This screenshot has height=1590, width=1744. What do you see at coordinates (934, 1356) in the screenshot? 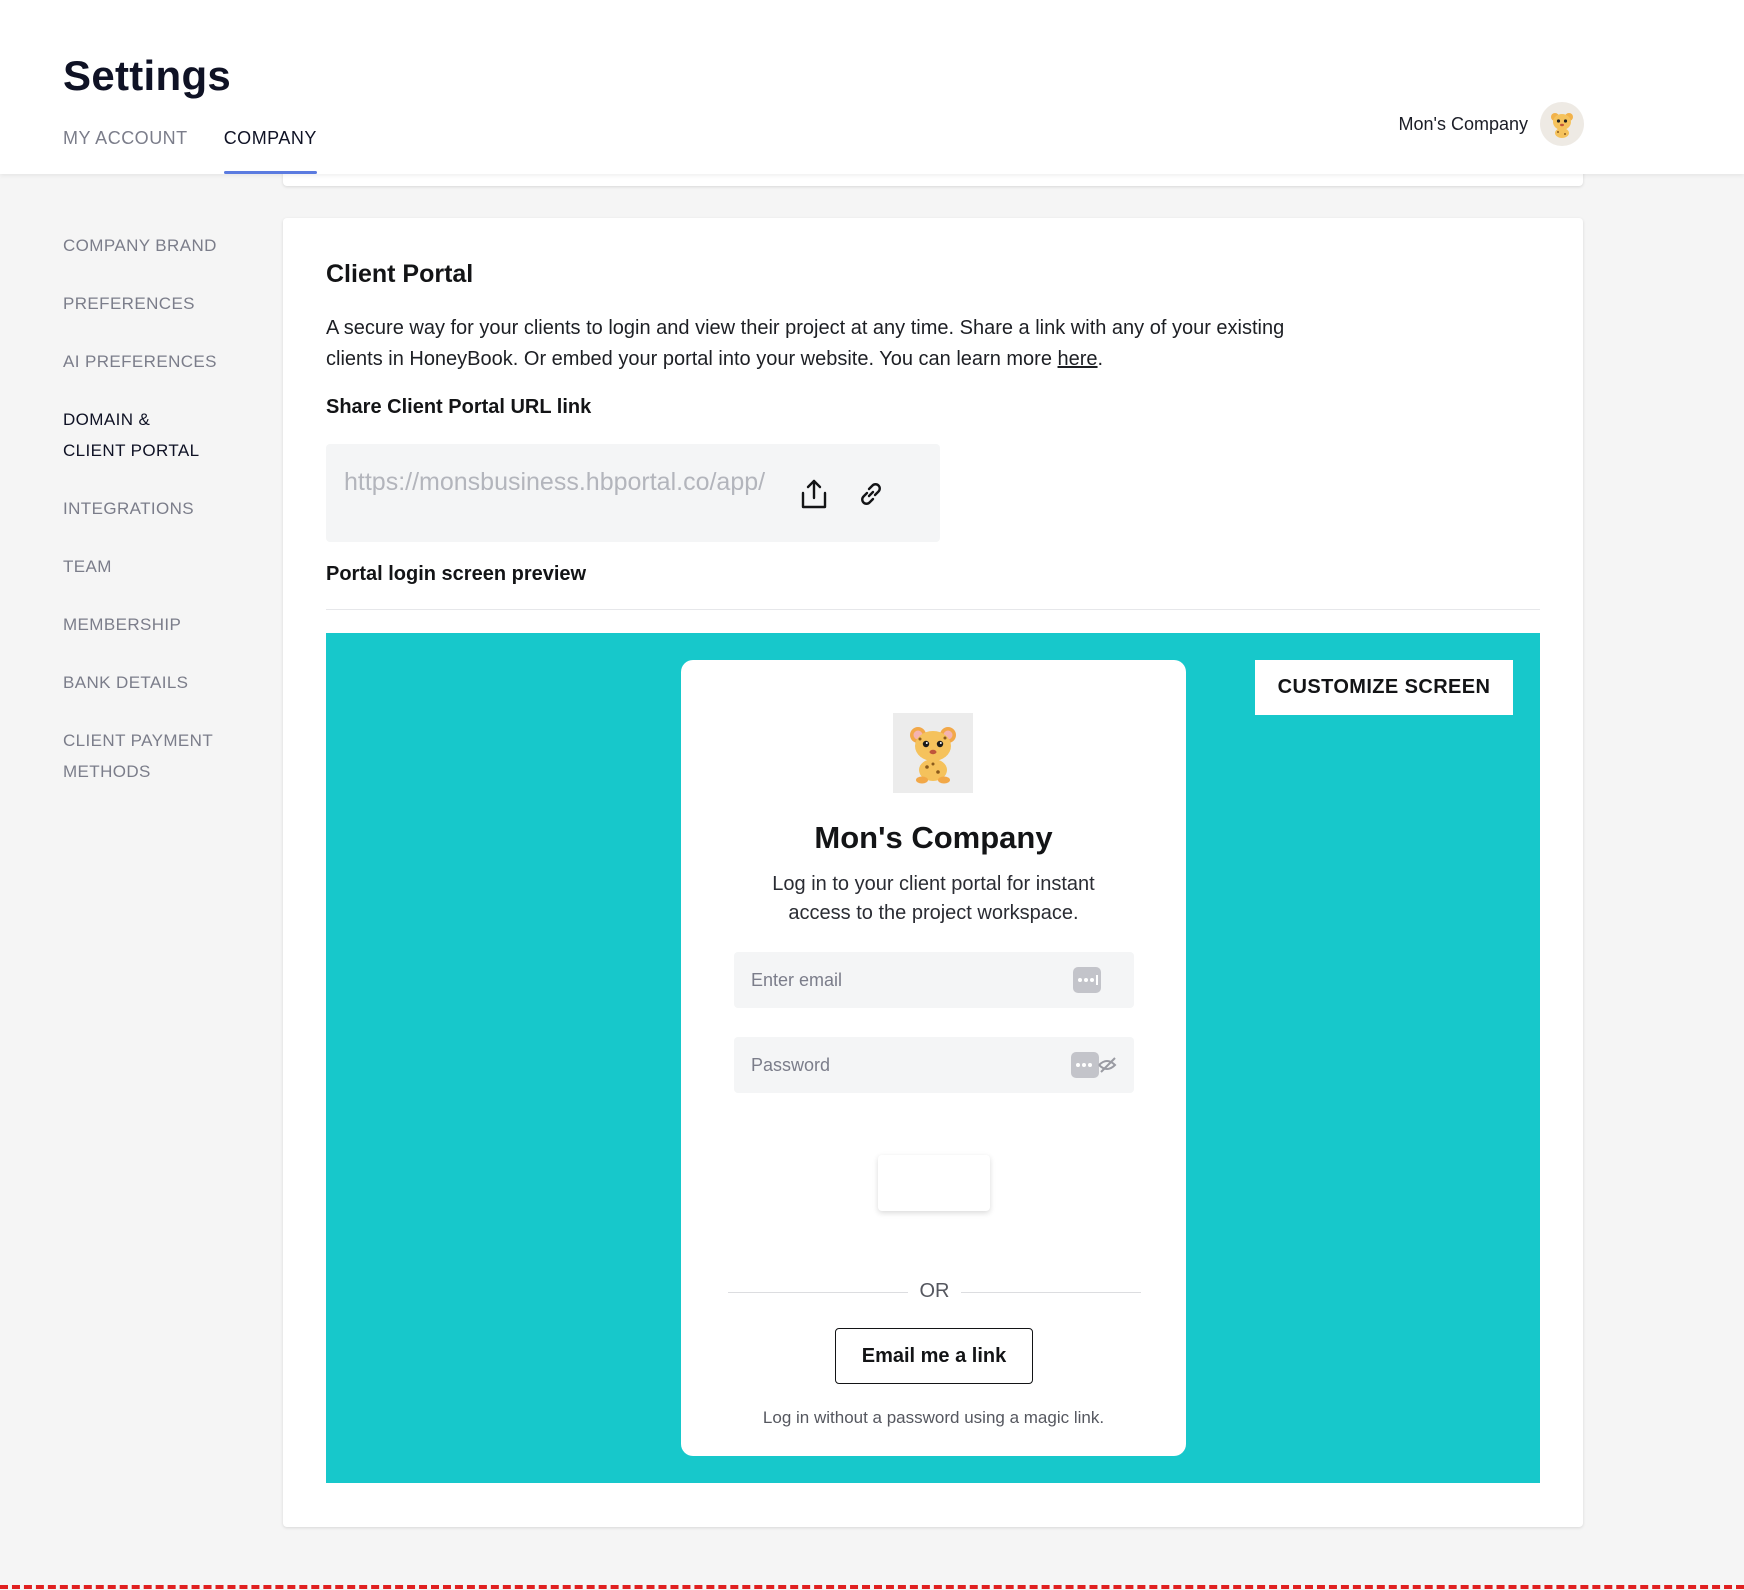
I see `email-me-a-link-button: Email me a link` at bounding box center [934, 1356].